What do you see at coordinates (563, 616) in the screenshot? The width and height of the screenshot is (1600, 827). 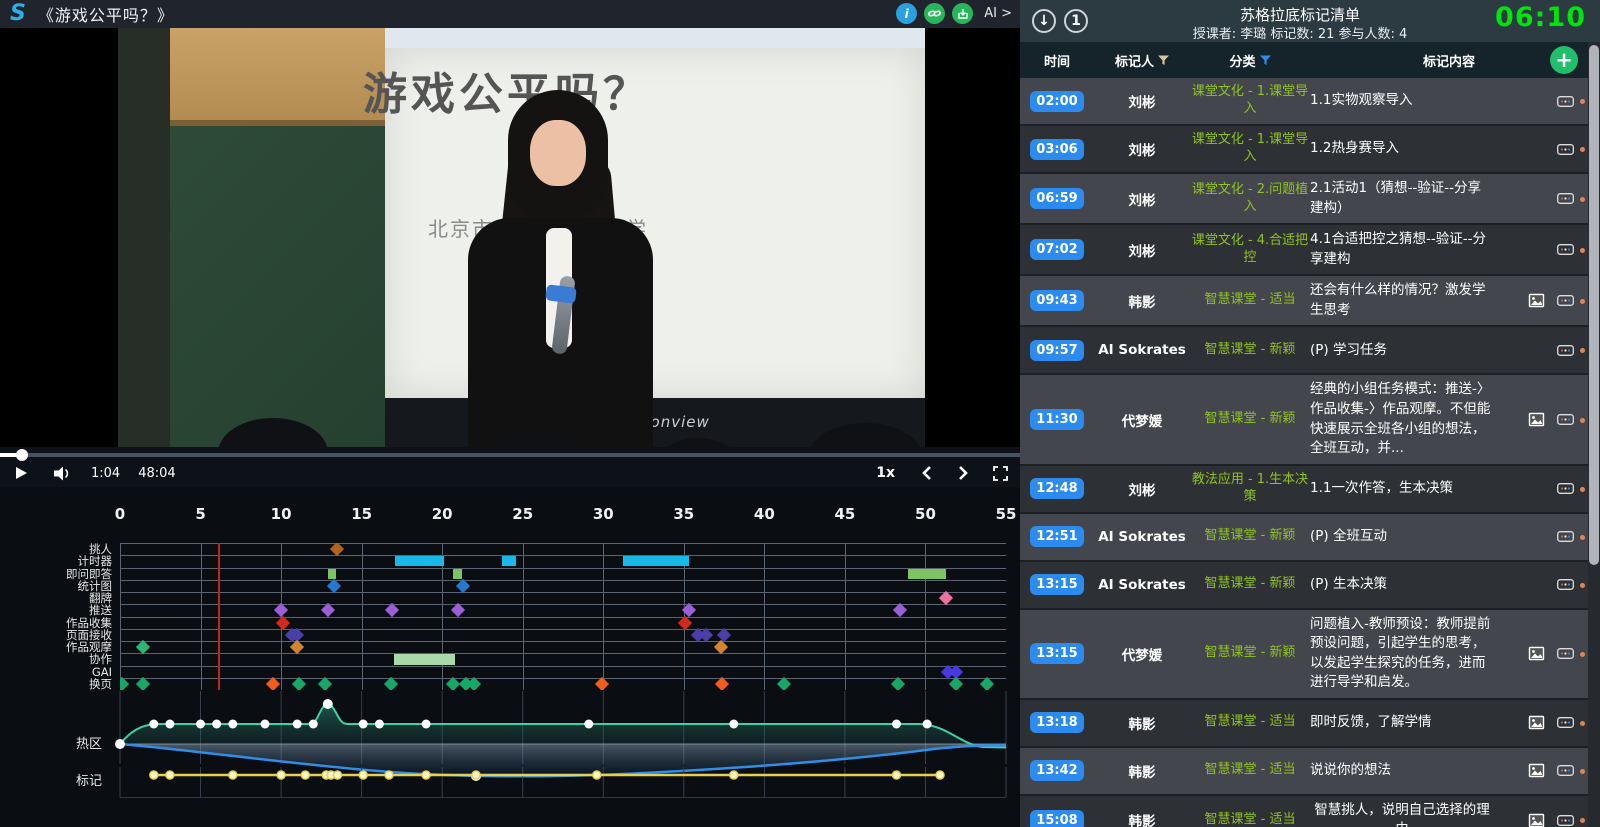 I see `event-grid` at bounding box center [563, 616].